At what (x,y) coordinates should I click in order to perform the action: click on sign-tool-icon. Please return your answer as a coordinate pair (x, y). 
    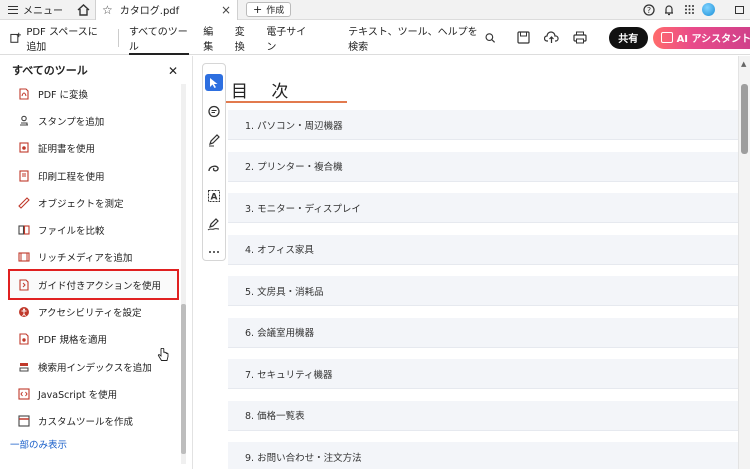
    Looking at the image, I should click on (214, 224).